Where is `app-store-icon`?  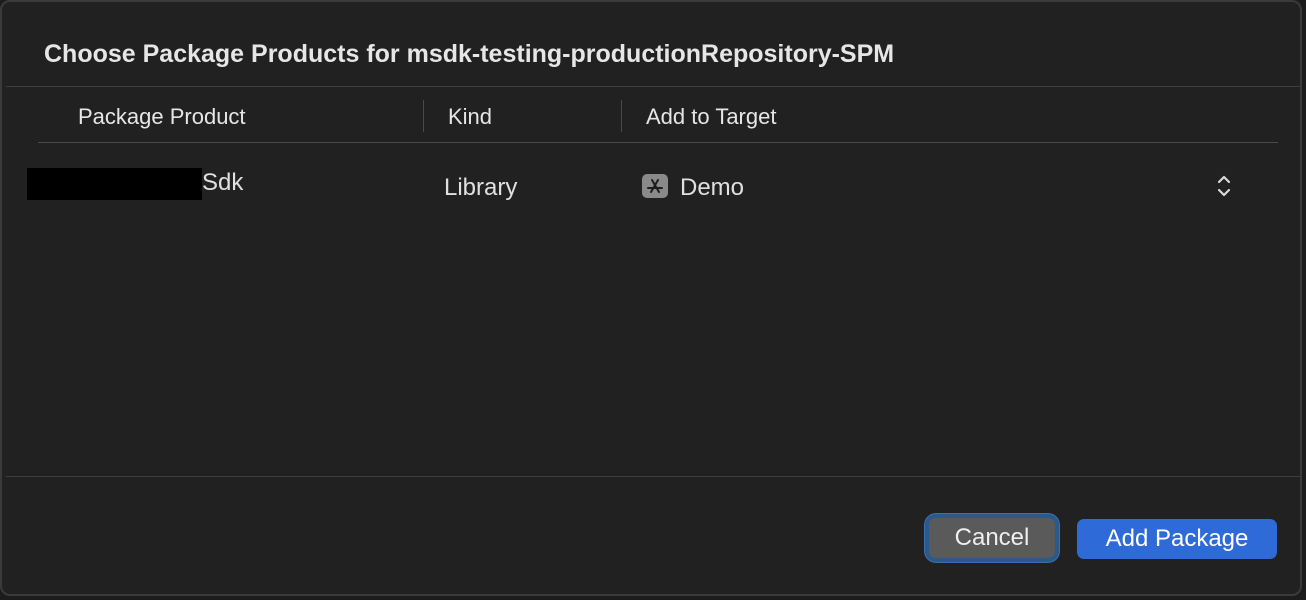
app-store-icon is located at coordinates (655, 186).